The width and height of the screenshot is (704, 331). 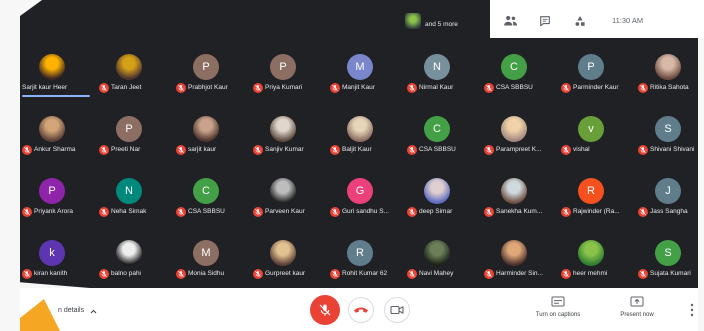 I want to click on participant-tile: P Priya Kumari, so click(x=283, y=77).